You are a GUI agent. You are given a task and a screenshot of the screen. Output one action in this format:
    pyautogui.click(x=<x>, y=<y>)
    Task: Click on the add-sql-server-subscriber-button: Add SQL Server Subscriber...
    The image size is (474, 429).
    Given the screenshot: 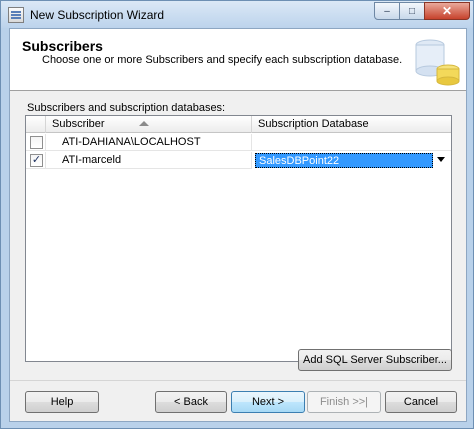 What is the action you would take?
    pyautogui.click(x=375, y=360)
    